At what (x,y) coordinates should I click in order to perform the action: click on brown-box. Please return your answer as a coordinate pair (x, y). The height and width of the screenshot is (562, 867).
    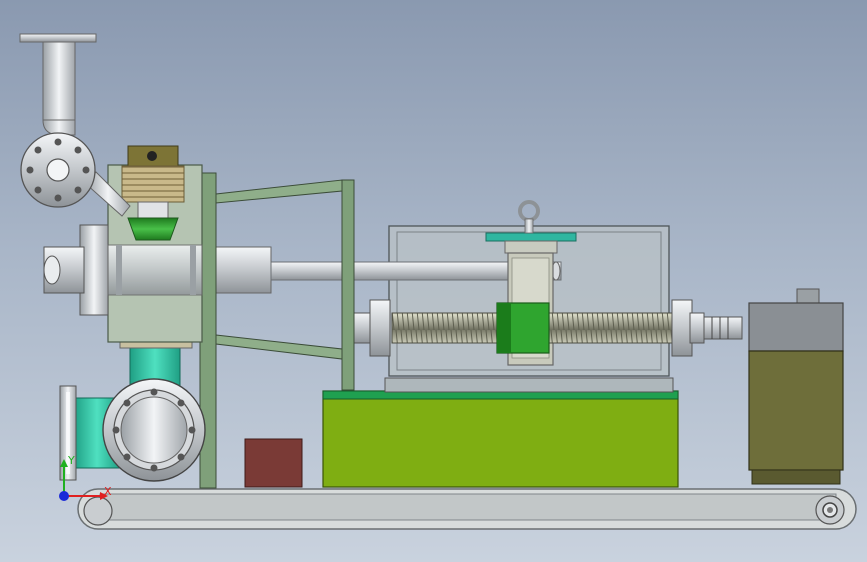
    Looking at the image, I should click on (273, 463).